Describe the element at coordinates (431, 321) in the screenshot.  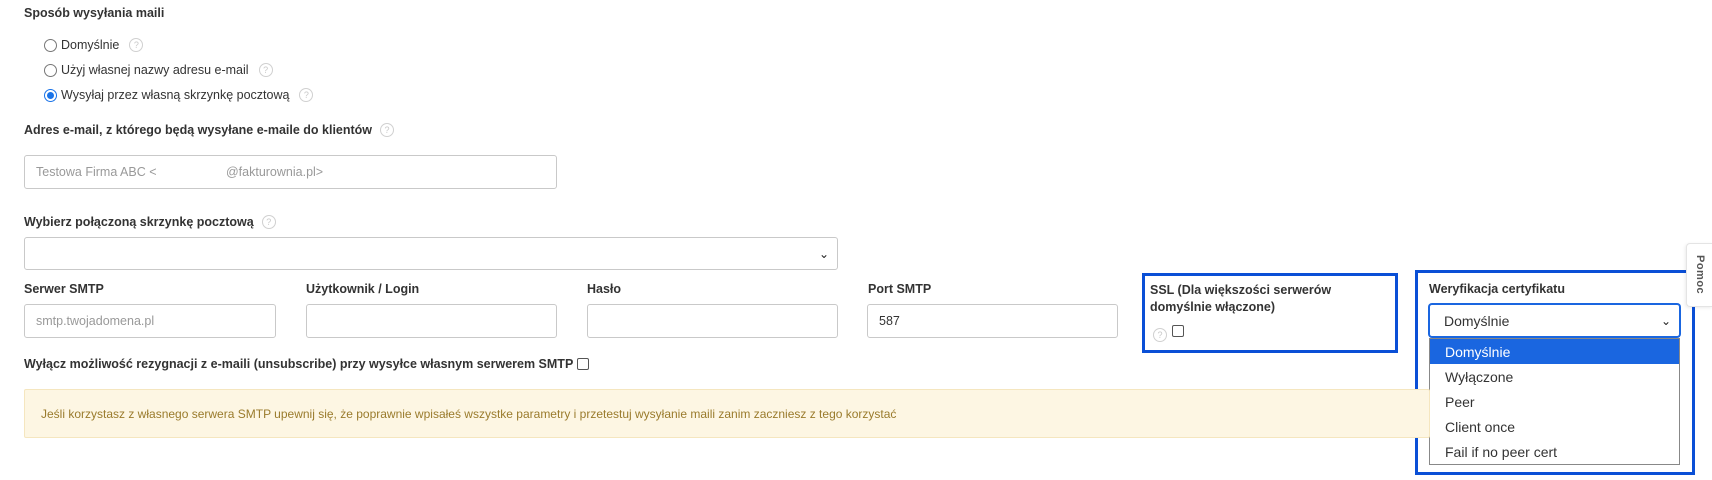
I see `smtp-user-input` at that location.